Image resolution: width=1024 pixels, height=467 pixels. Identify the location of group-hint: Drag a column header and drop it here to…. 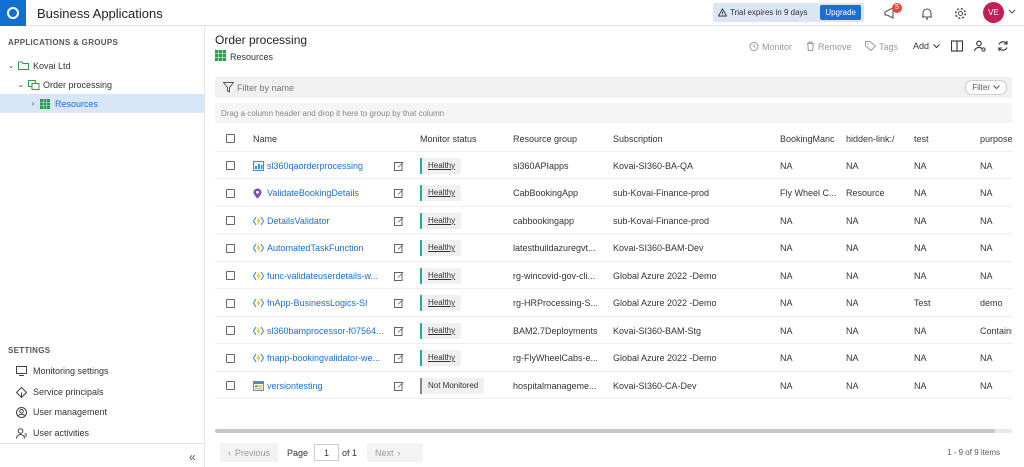
(333, 113).